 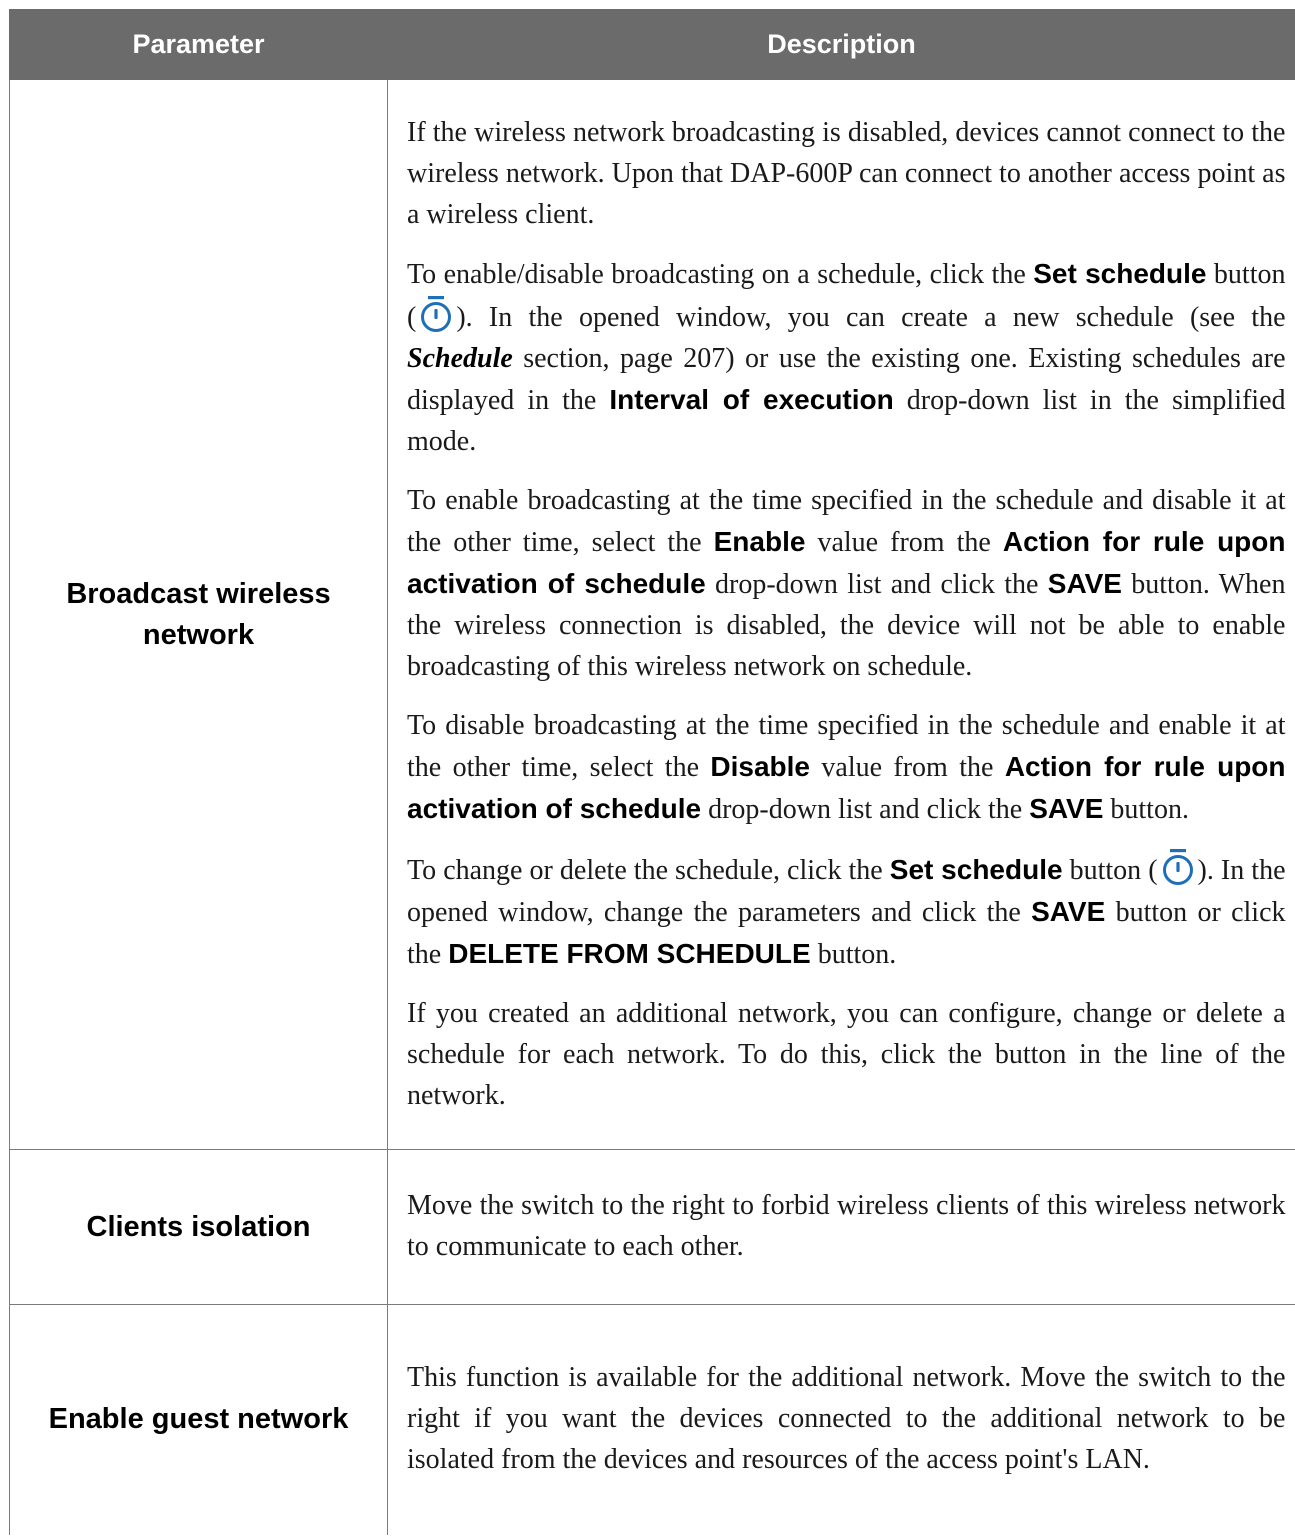 I want to click on table-header-row: Parameter Description, so click(x=652, y=44).